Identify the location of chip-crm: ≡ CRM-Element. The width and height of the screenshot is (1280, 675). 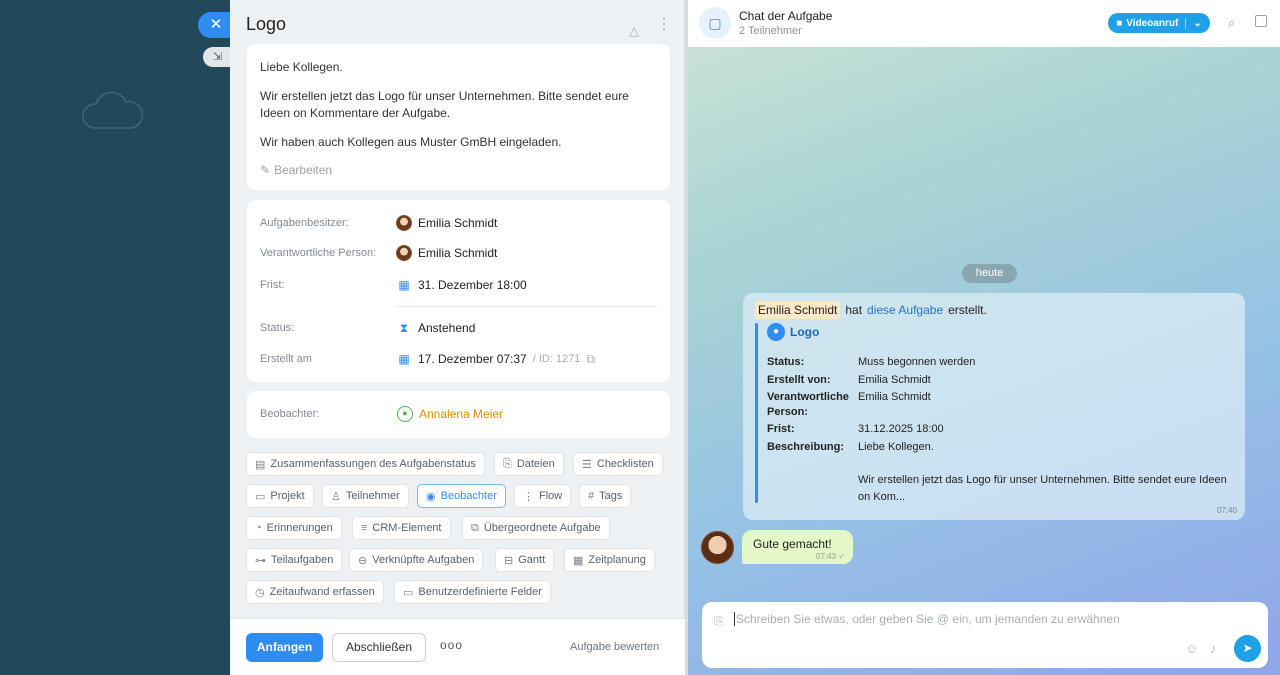
(401, 528).